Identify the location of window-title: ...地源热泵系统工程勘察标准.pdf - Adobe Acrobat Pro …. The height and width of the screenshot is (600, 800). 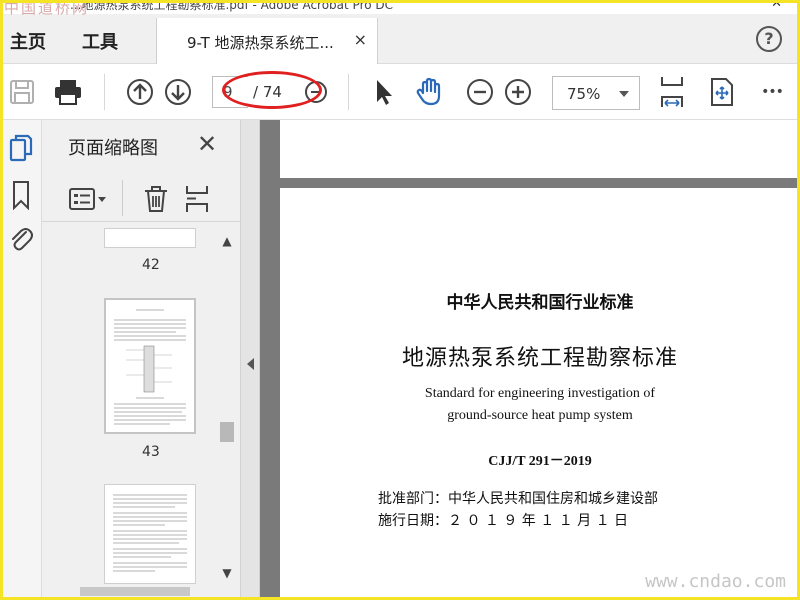
(232, 6).